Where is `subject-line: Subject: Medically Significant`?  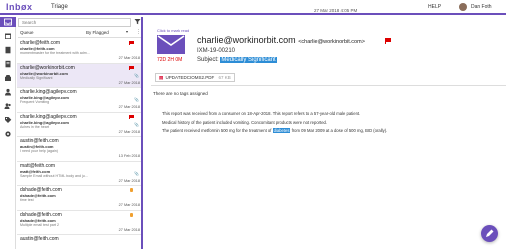
subject-line: Subject: Medically Significant is located at coordinates (237, 60).